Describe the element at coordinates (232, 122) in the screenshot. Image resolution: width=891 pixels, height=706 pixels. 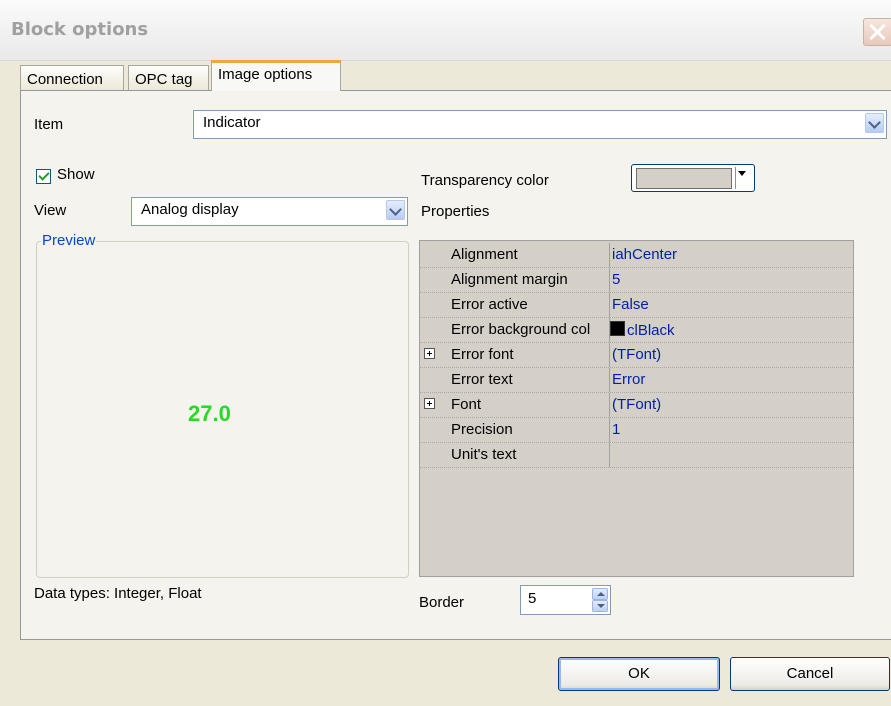
I see `item-select-value: Indicator` at that location.